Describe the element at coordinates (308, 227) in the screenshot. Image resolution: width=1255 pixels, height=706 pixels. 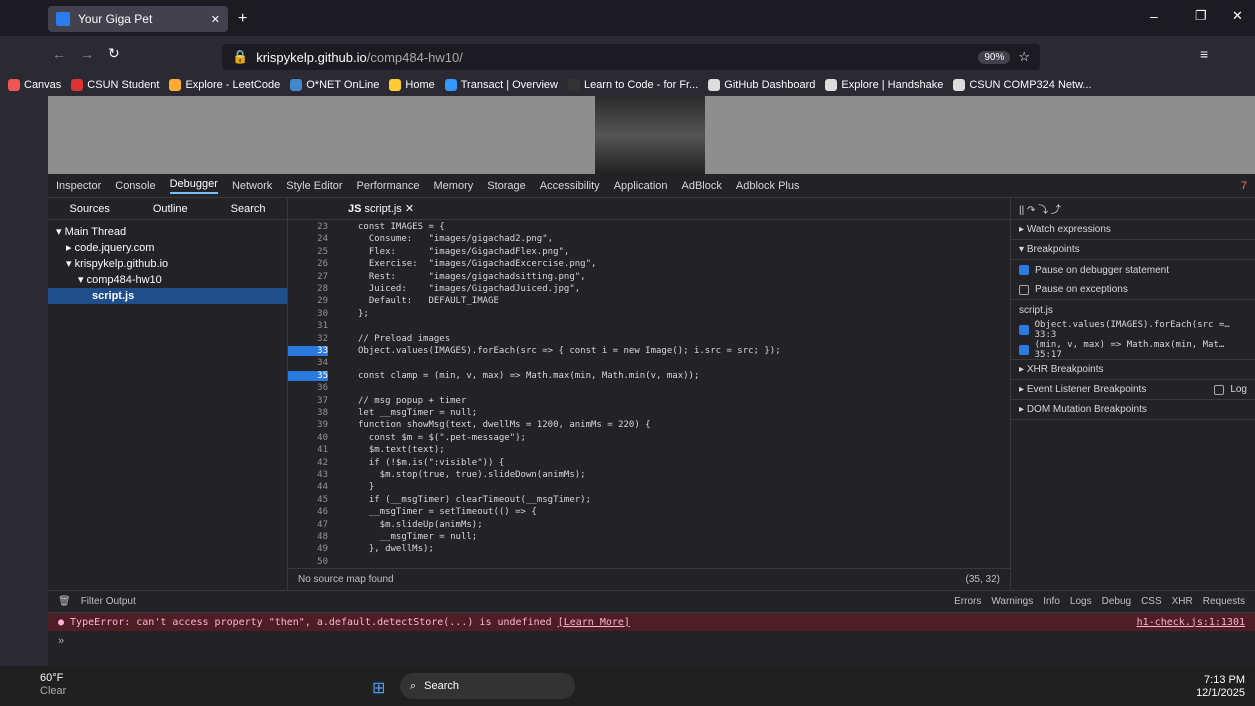
I see `line-number: 23` at that location.